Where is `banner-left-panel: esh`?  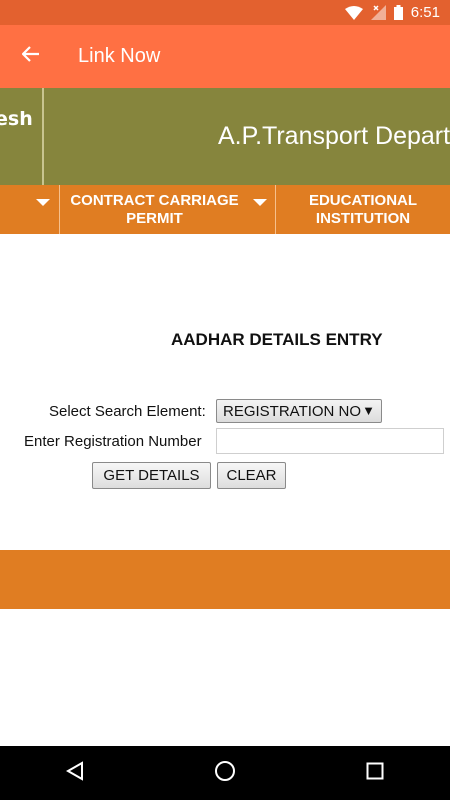
banner-left-panel: esh is located at coordinates (22, 136).